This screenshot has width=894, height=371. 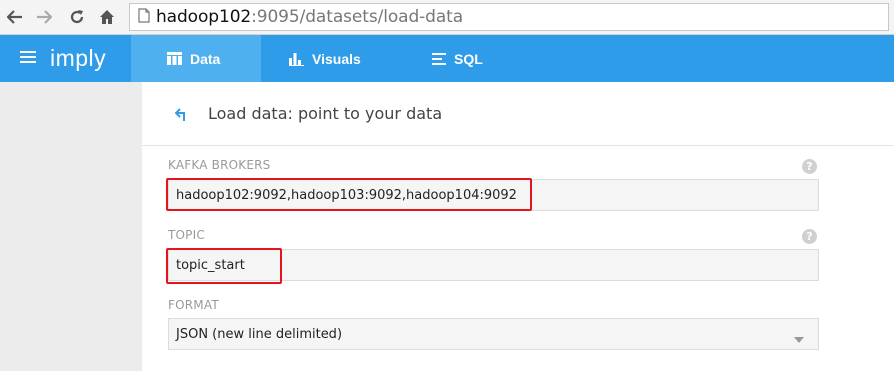 I want to click on format-select: JSON (new line delimited), so click(x=493, y=334).